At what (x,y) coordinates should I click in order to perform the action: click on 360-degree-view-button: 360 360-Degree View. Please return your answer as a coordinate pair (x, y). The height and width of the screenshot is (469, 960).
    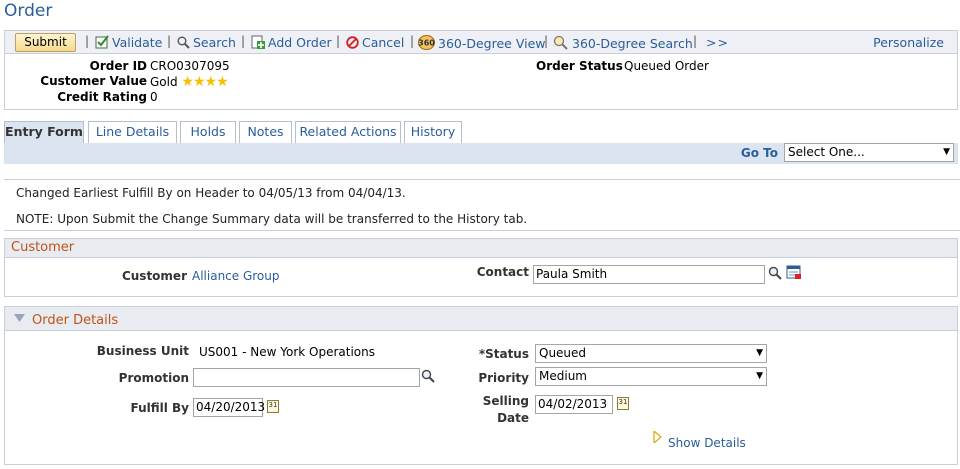
    Looking at the image, I should click on (482, 43).